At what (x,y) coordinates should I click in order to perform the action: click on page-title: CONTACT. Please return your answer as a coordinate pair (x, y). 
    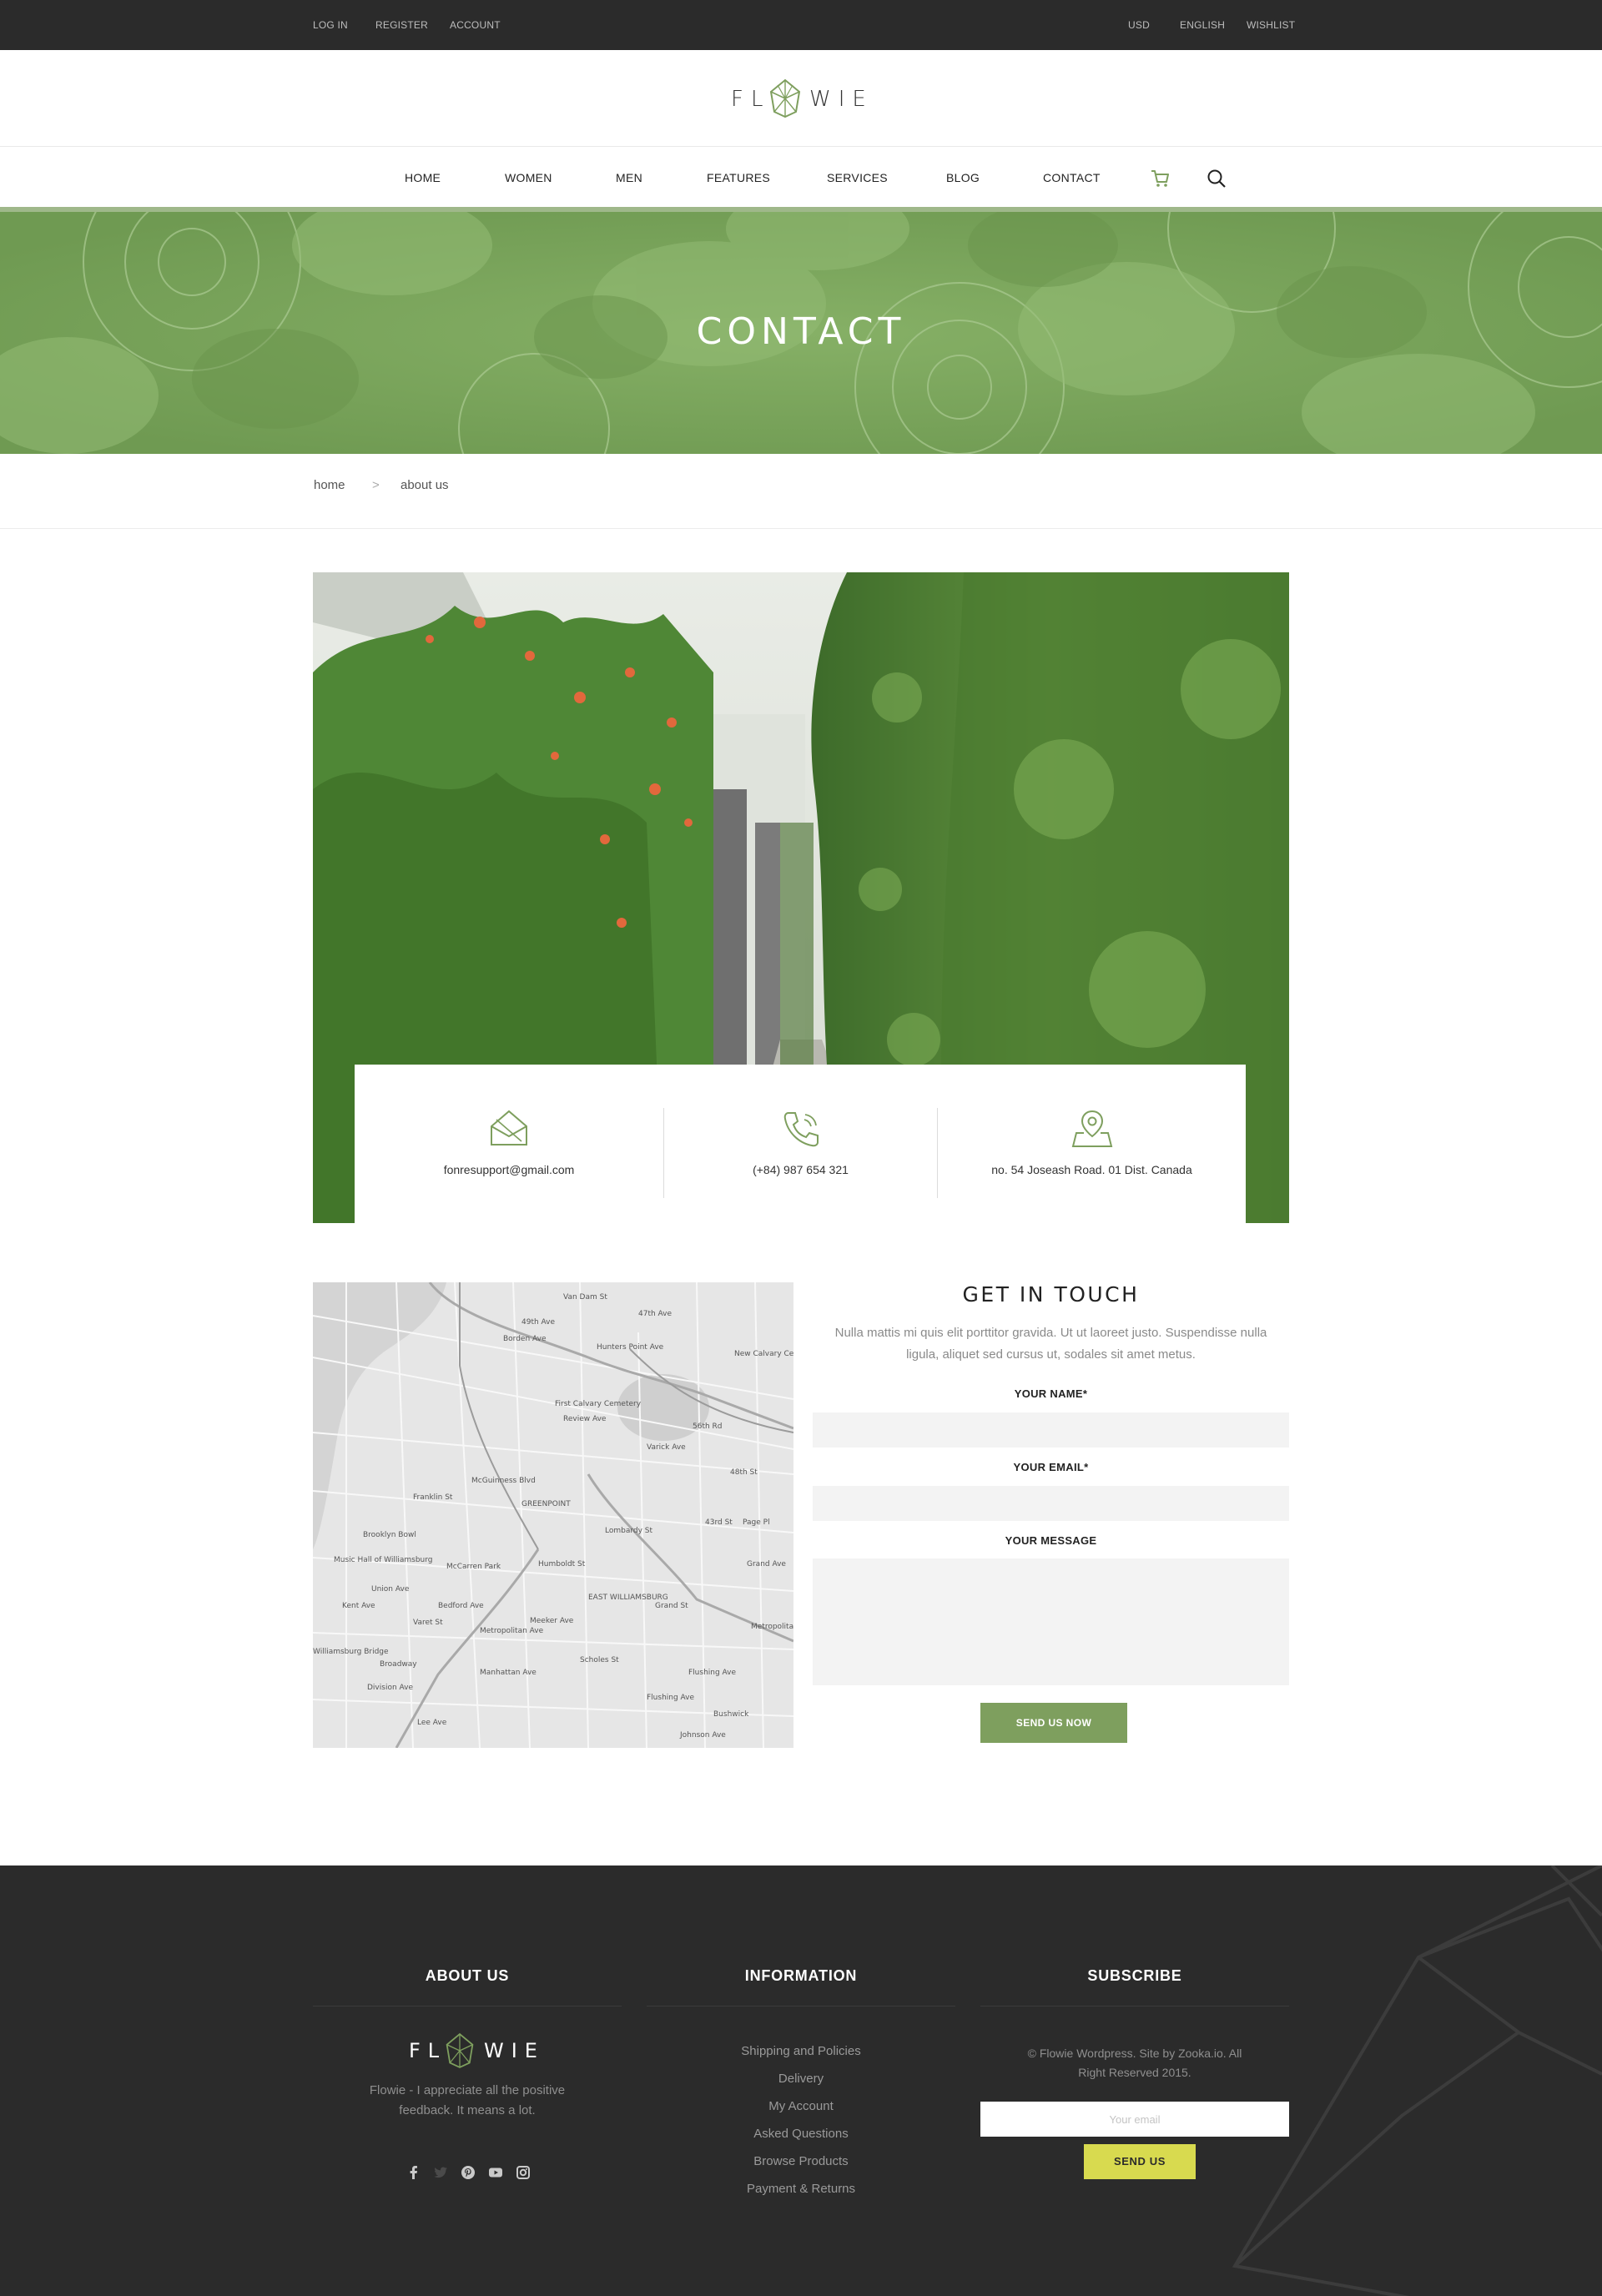
    Looking at the image, I should click on (801, 331).